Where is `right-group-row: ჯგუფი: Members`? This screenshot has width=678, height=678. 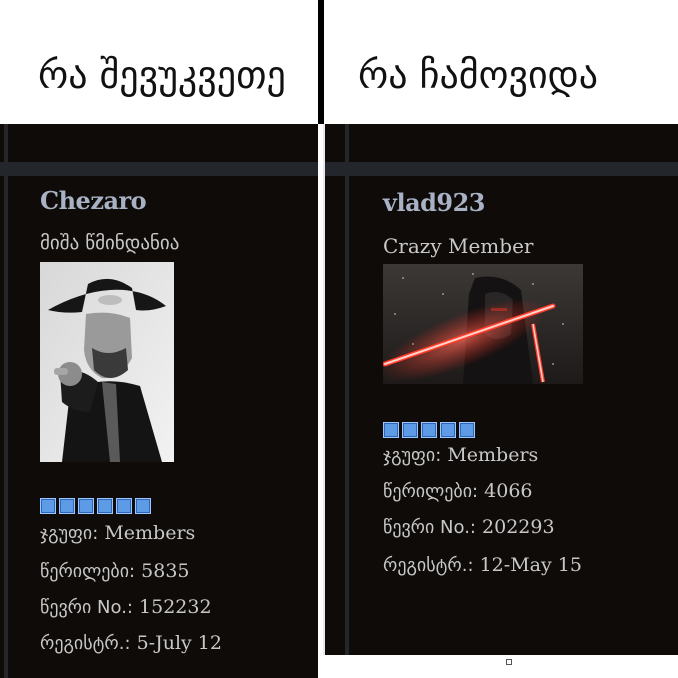
right-group-row: ჯგუფი: Members is located at coordinates (460, 455).